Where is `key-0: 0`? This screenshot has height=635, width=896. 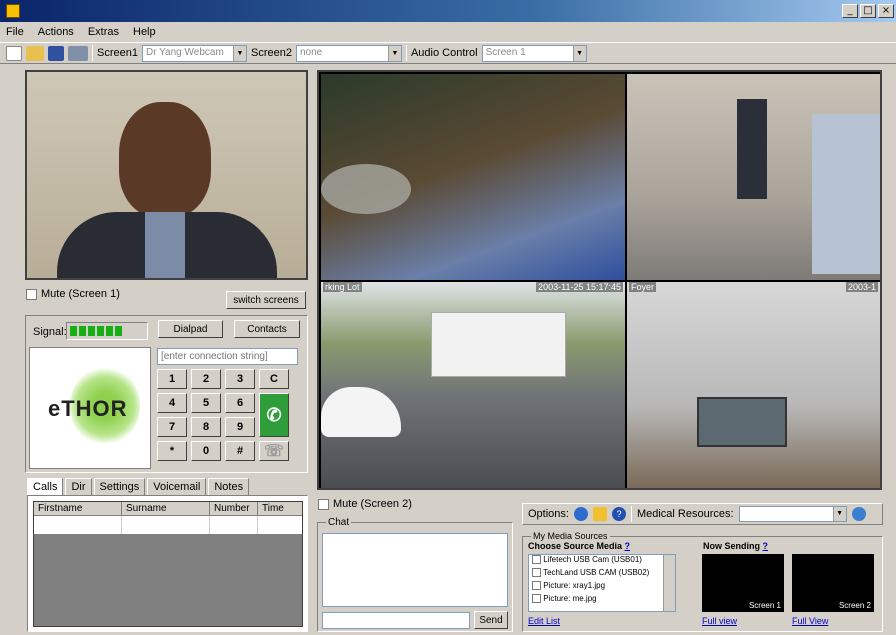 key-0: 0 is located at coordinates (206, 451).